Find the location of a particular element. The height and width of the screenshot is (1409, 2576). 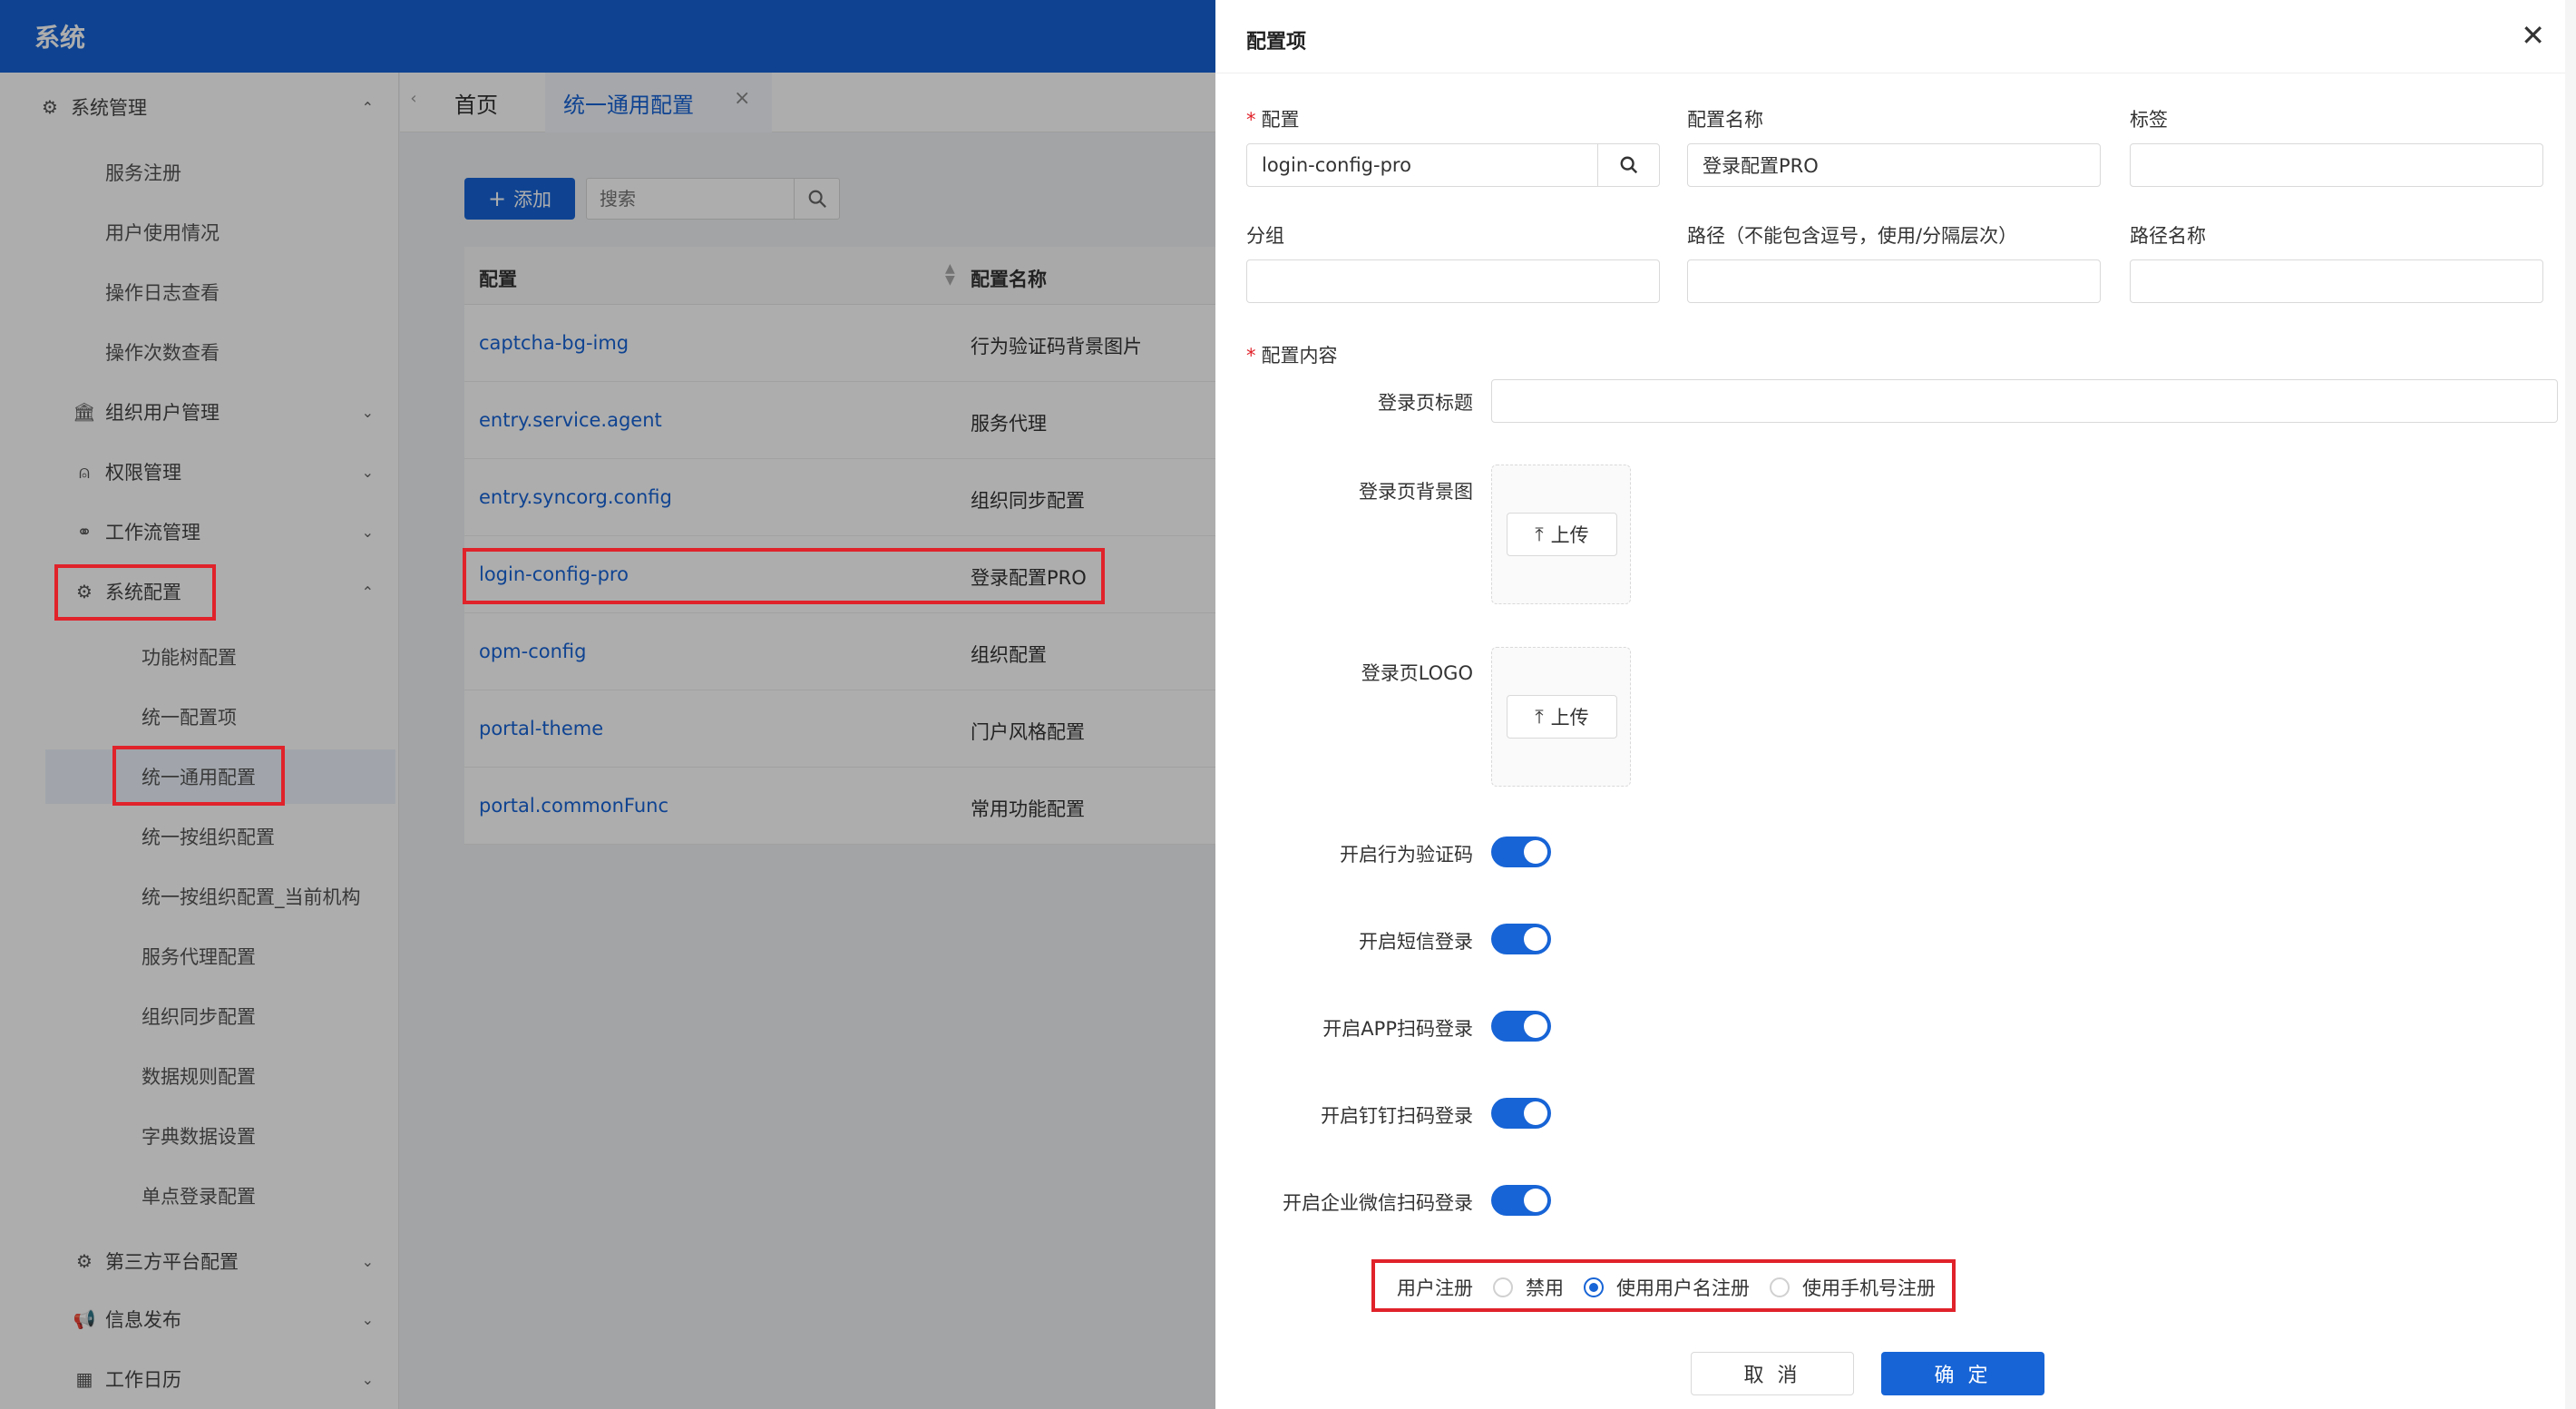

switch-label: 开启短信登录 is located at coordinates (1416, 942).